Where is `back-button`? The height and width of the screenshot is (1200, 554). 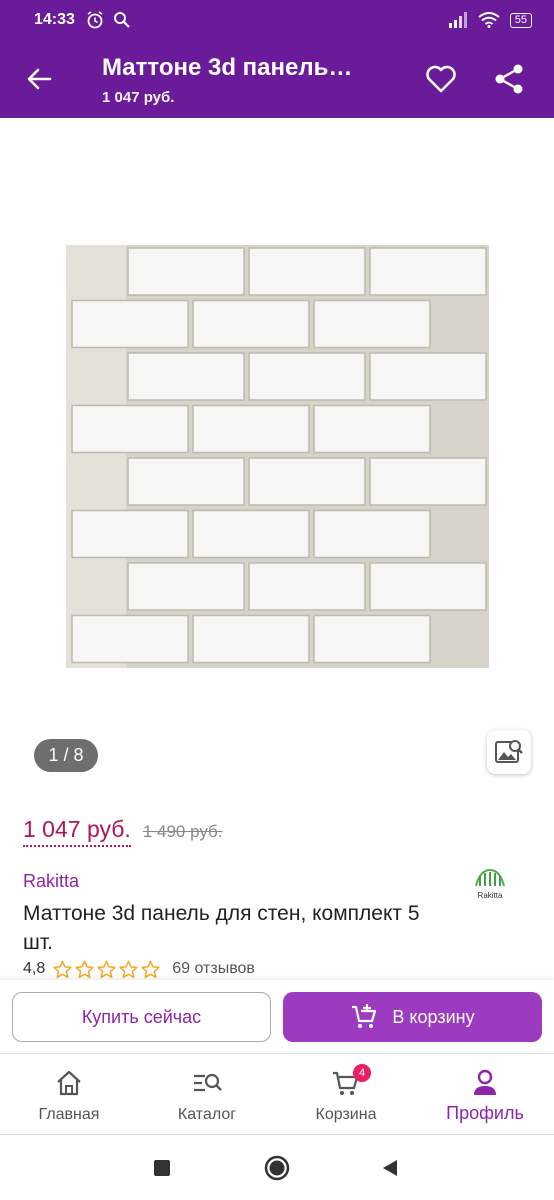
back-button is located at coordinates (39, 79).